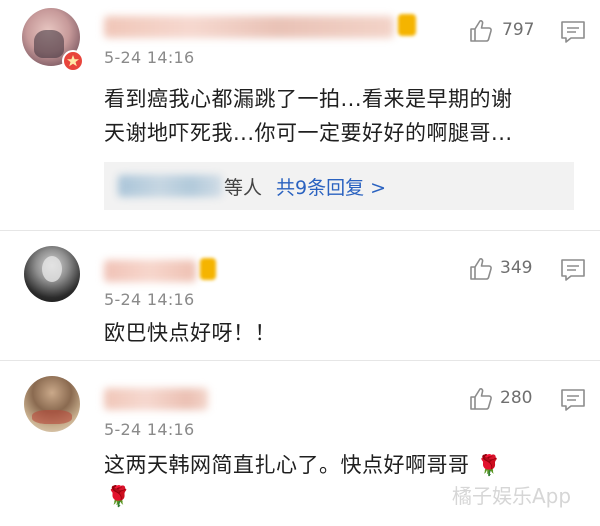 The image size is (600, 526). Describe the element at coordinates (73, 61) in the screenshot. I see `verified-badge-icon` at that location.